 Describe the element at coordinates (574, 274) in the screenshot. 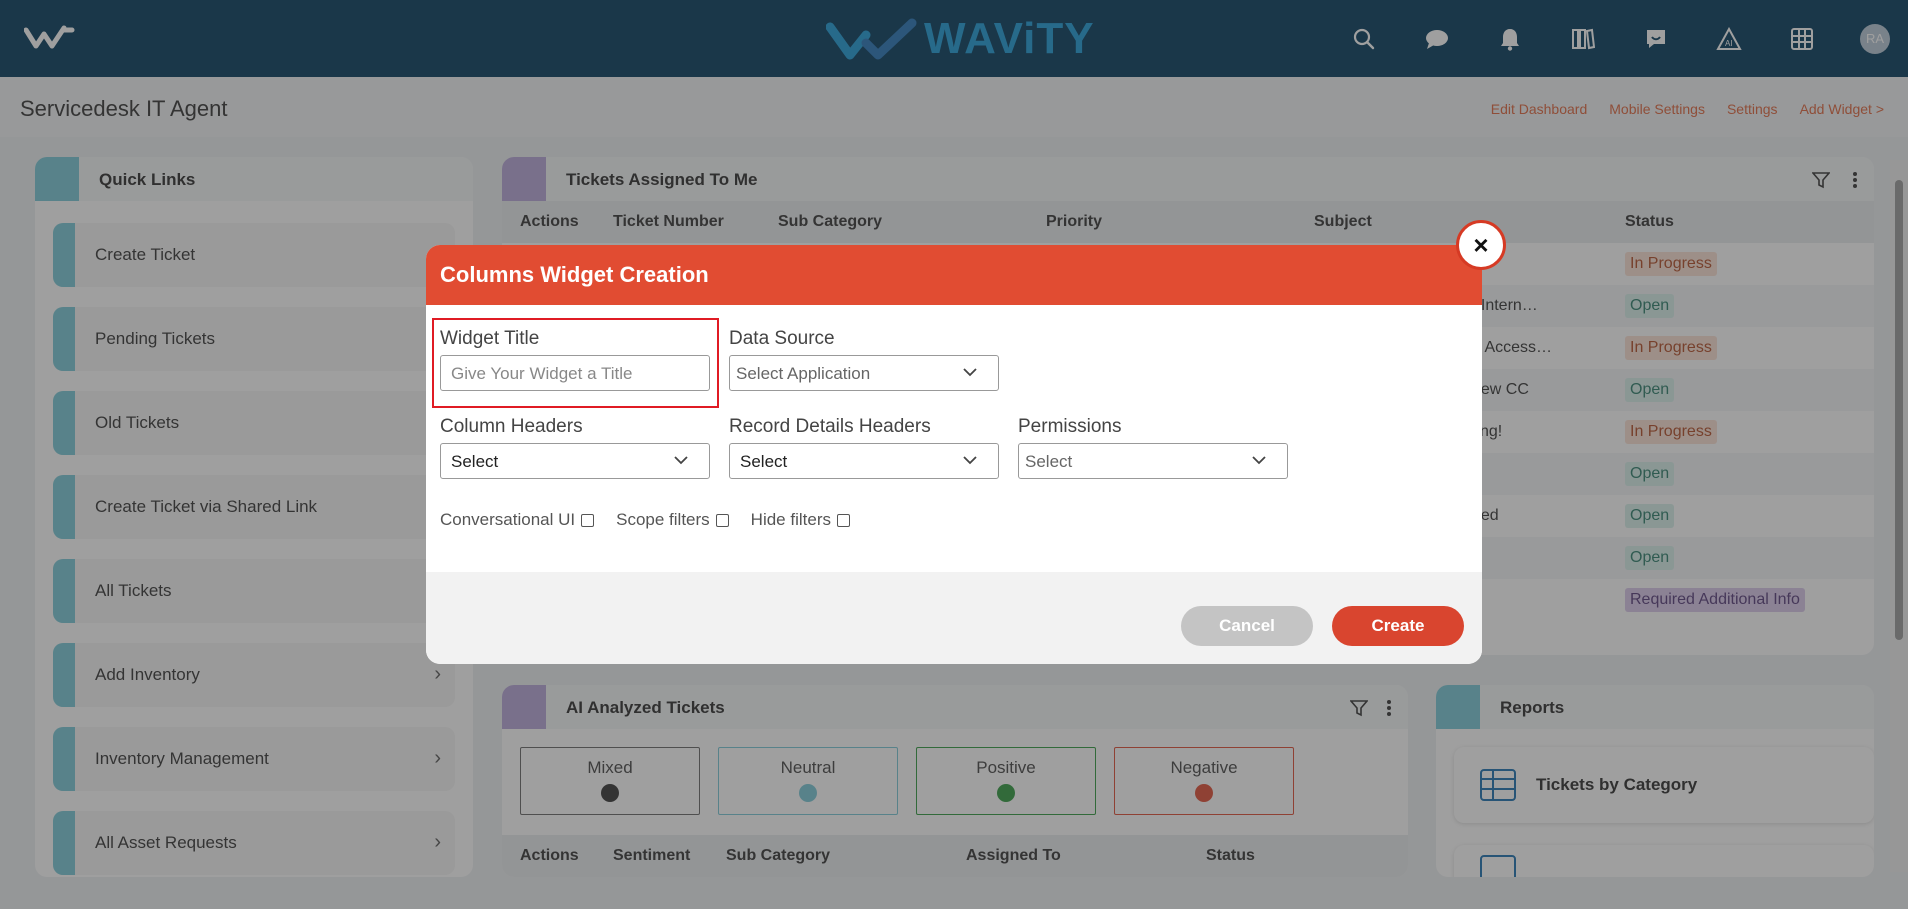

I see `modal-title: Columns Widget Creation` at that location.